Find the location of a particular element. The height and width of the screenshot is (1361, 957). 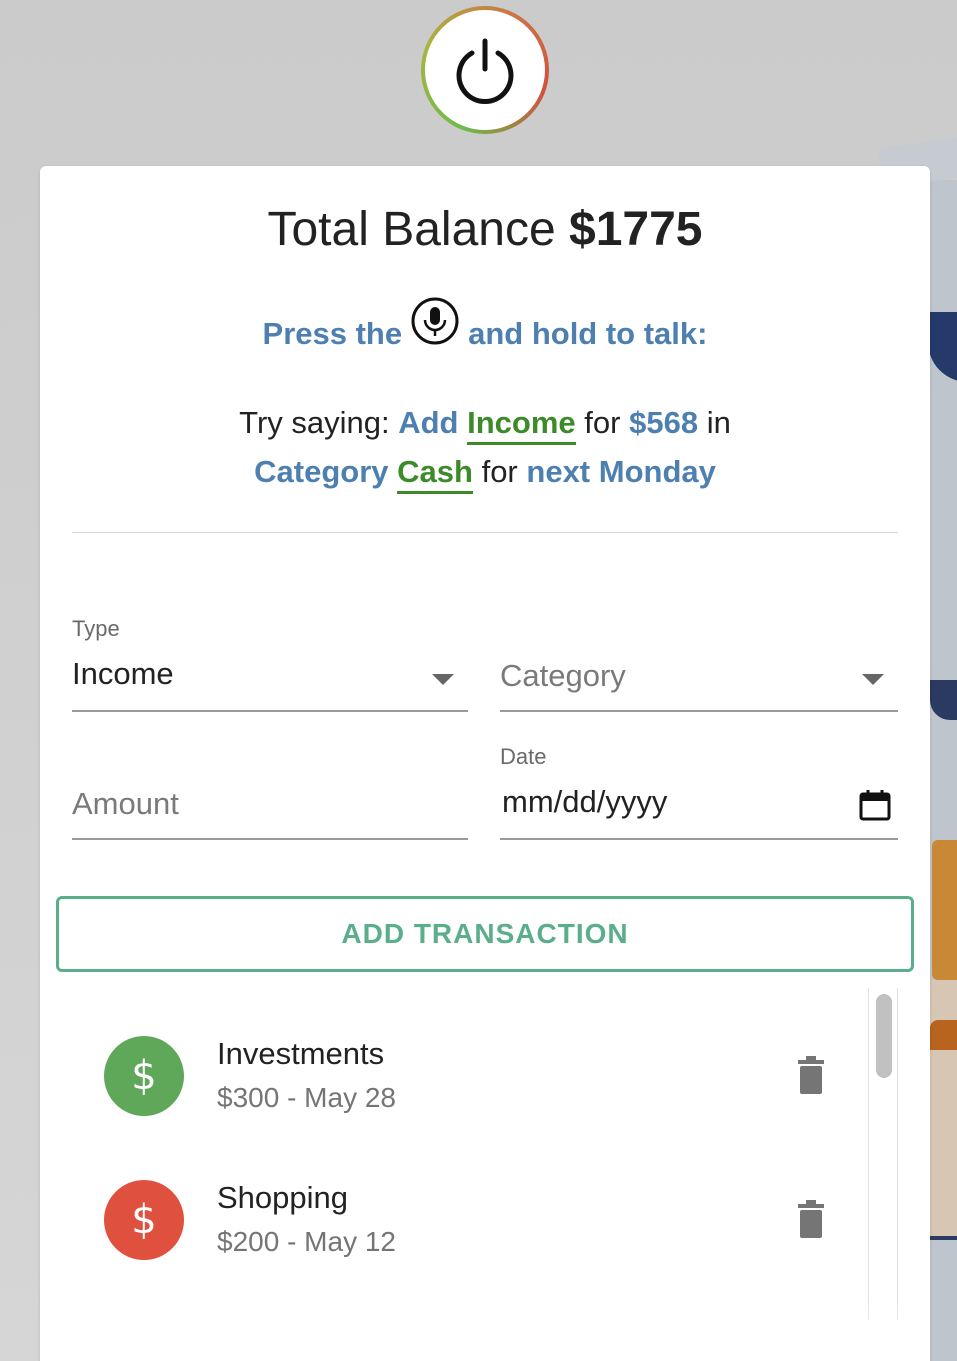

balance-amount: $1775 is located at coordinates (636, 229).